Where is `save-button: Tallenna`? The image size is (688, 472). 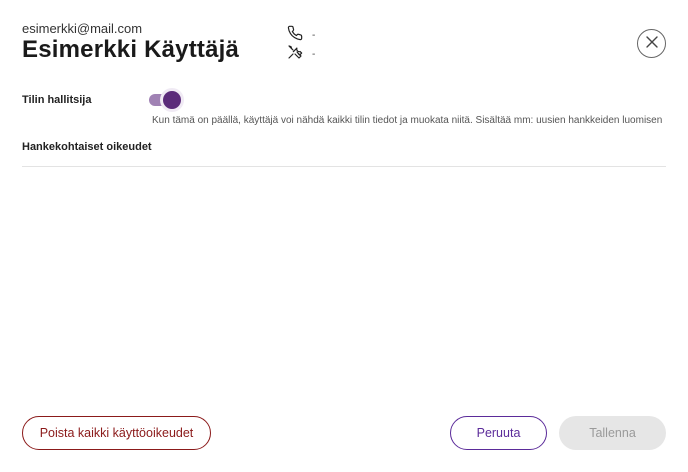 save-button: Tallenna is located at coordinates (612, 433).